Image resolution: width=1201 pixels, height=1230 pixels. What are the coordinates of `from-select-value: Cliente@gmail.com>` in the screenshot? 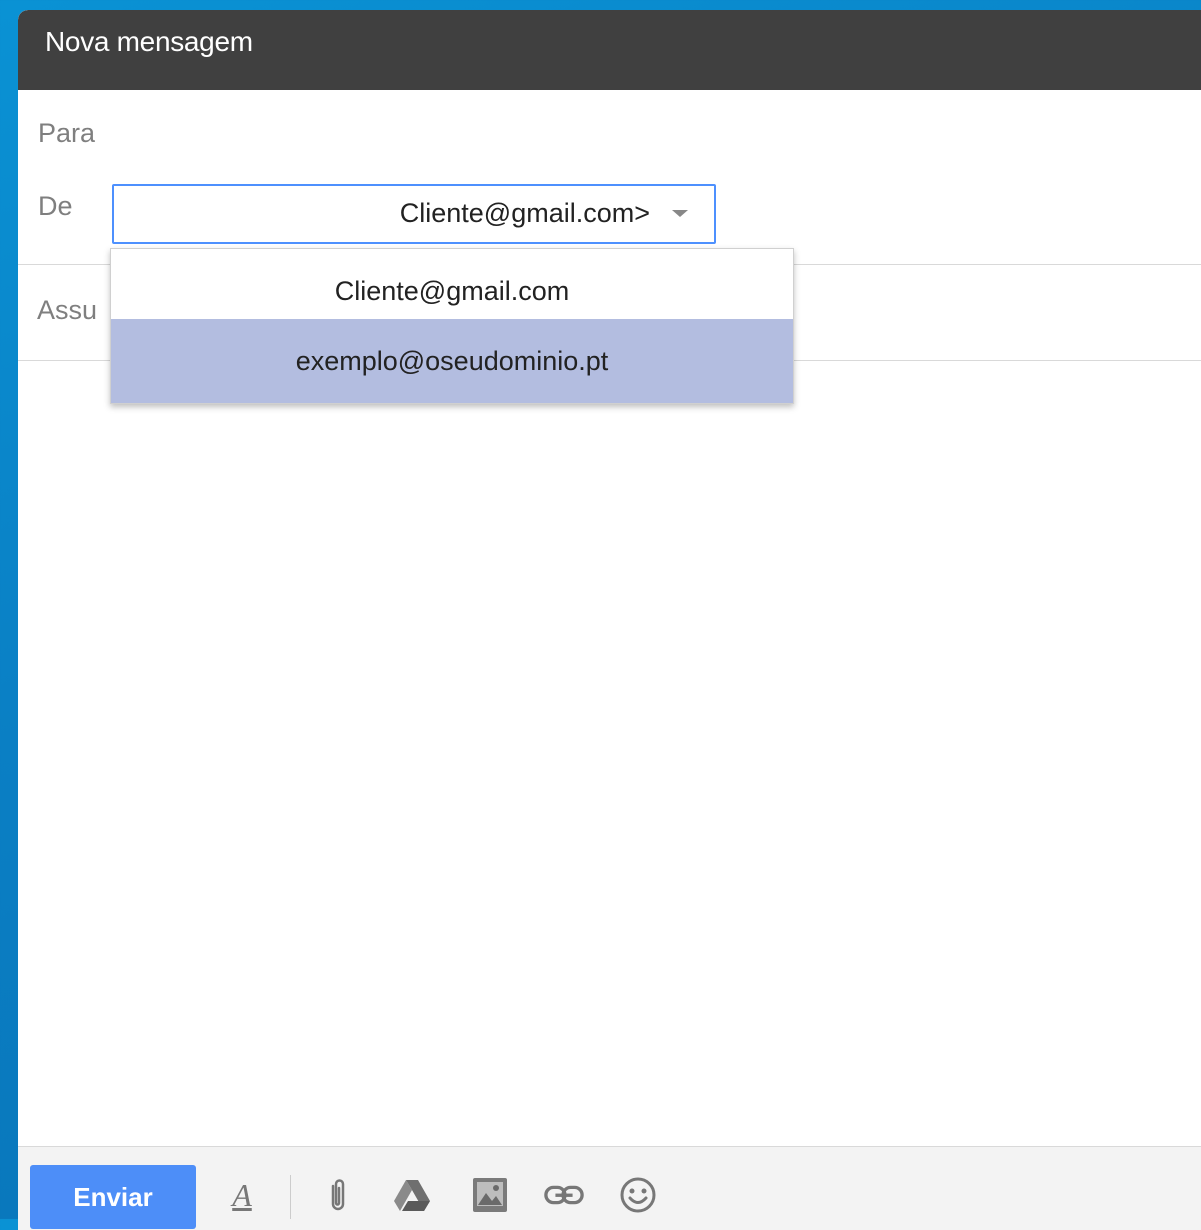 It's located at (524, 213).